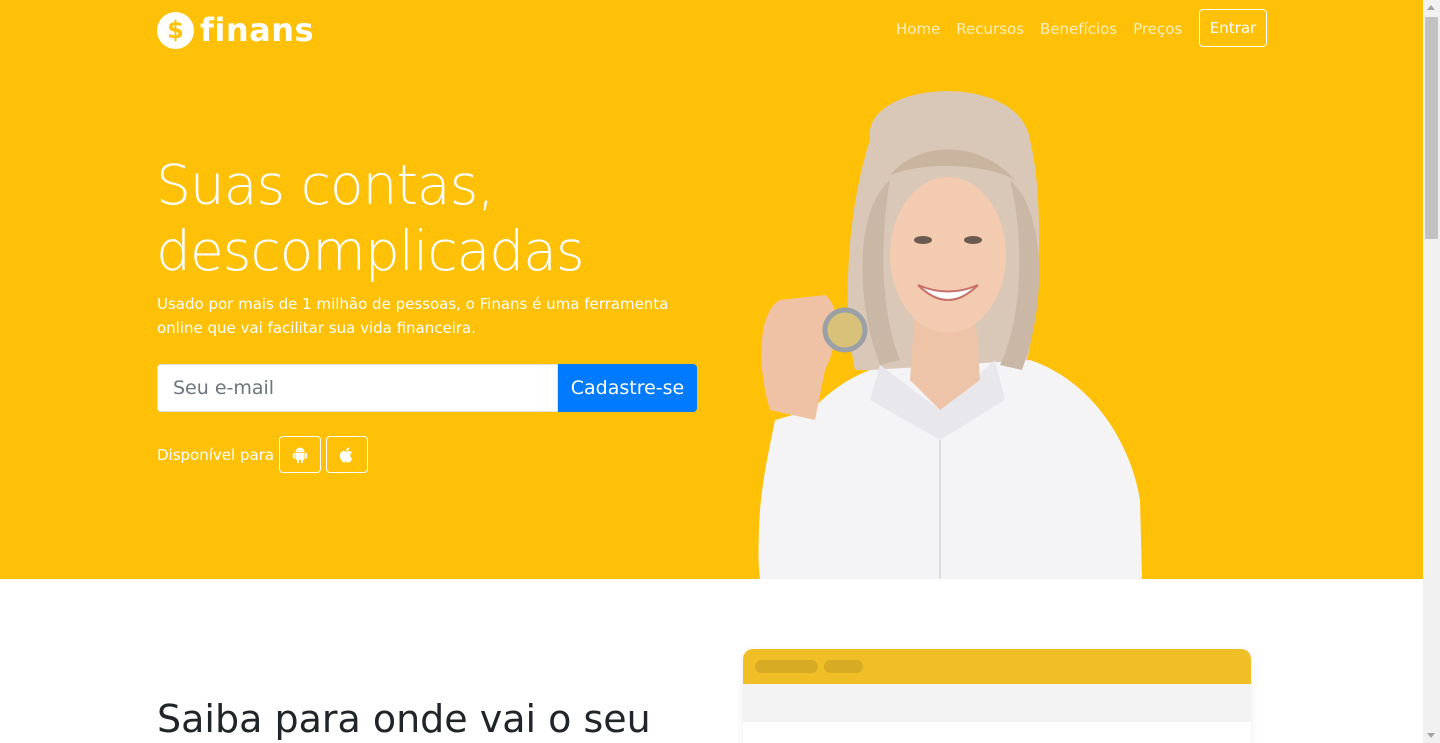 The height and width of the screenshot is (743, 1440). What do you see at coordinates (1431, 128) in the screenshot?
I see `scrollbar-thumb` at bounding box center [1431, 128].